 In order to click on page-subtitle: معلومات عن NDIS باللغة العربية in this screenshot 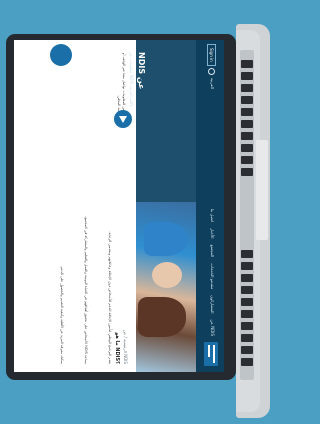, I will do `click(131, 79)`.